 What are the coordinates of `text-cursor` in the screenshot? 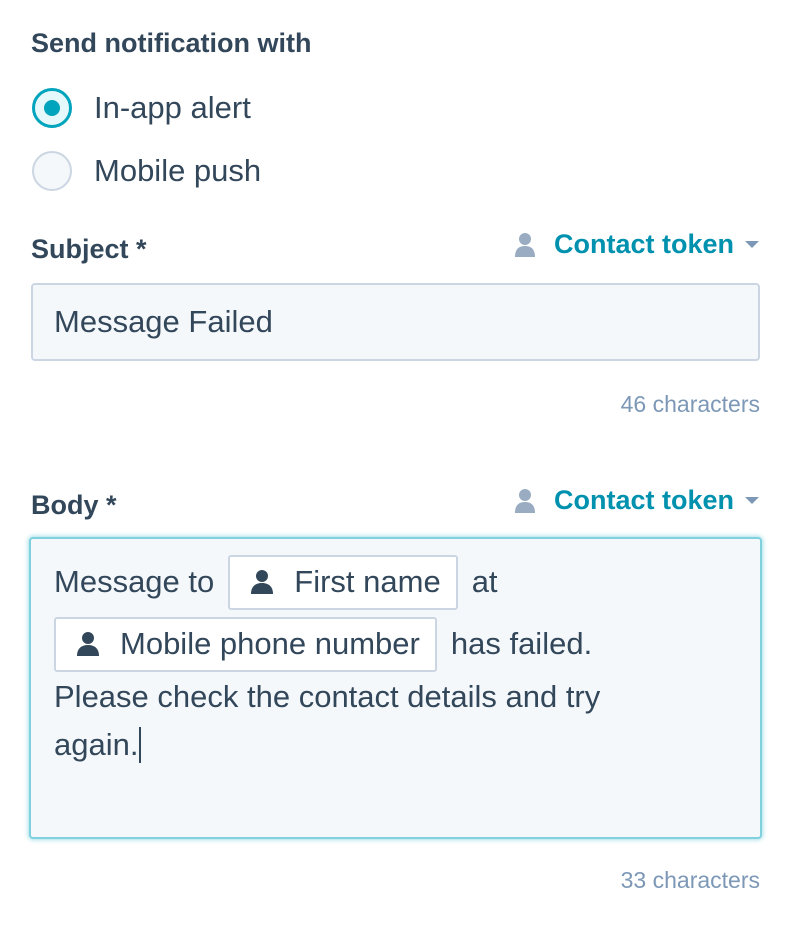 It's located at (140, 745).